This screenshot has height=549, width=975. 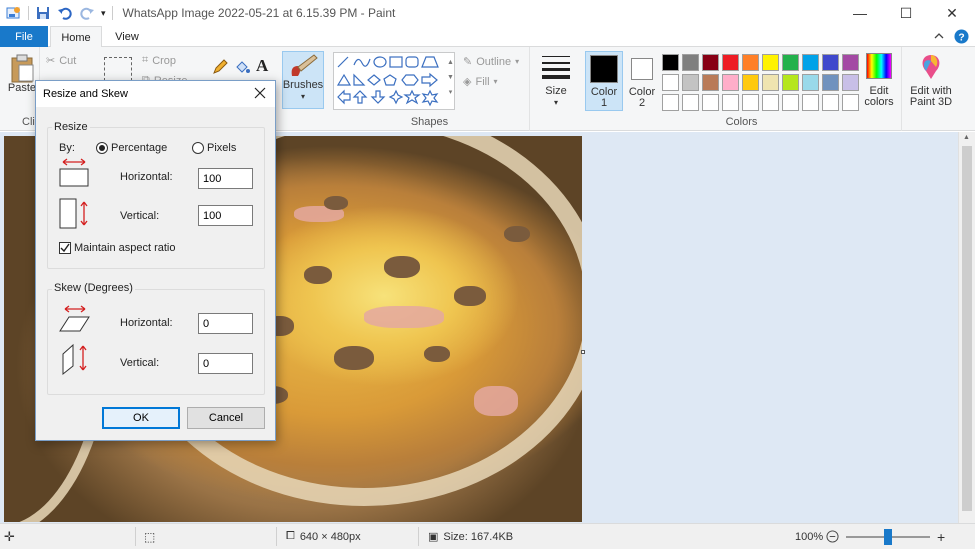 I want to click on percentage-label: Percentage, so click(x=139, y=148).